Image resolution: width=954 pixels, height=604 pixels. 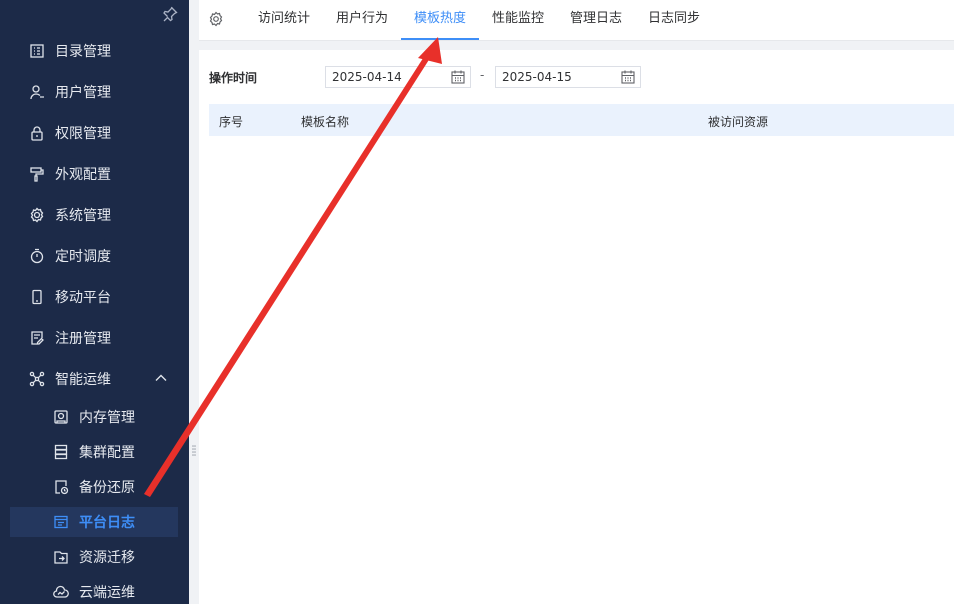 What do you see at coordinates (362, 20) in the screenshot?
I see `tab-user-behavior: 用户行为` at bounding box center [362, 20].